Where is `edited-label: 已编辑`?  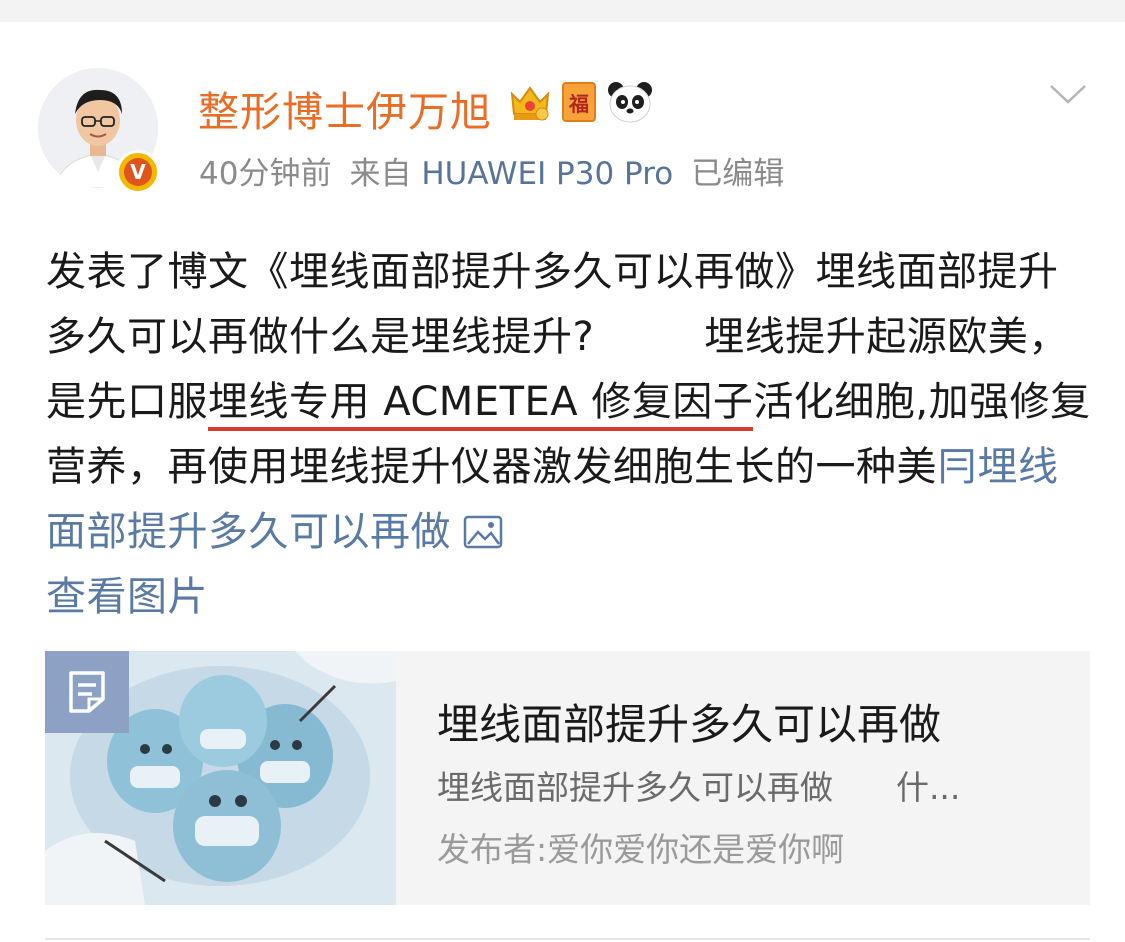 edited-label: 已编辑 is located at coordinates (737, 174).